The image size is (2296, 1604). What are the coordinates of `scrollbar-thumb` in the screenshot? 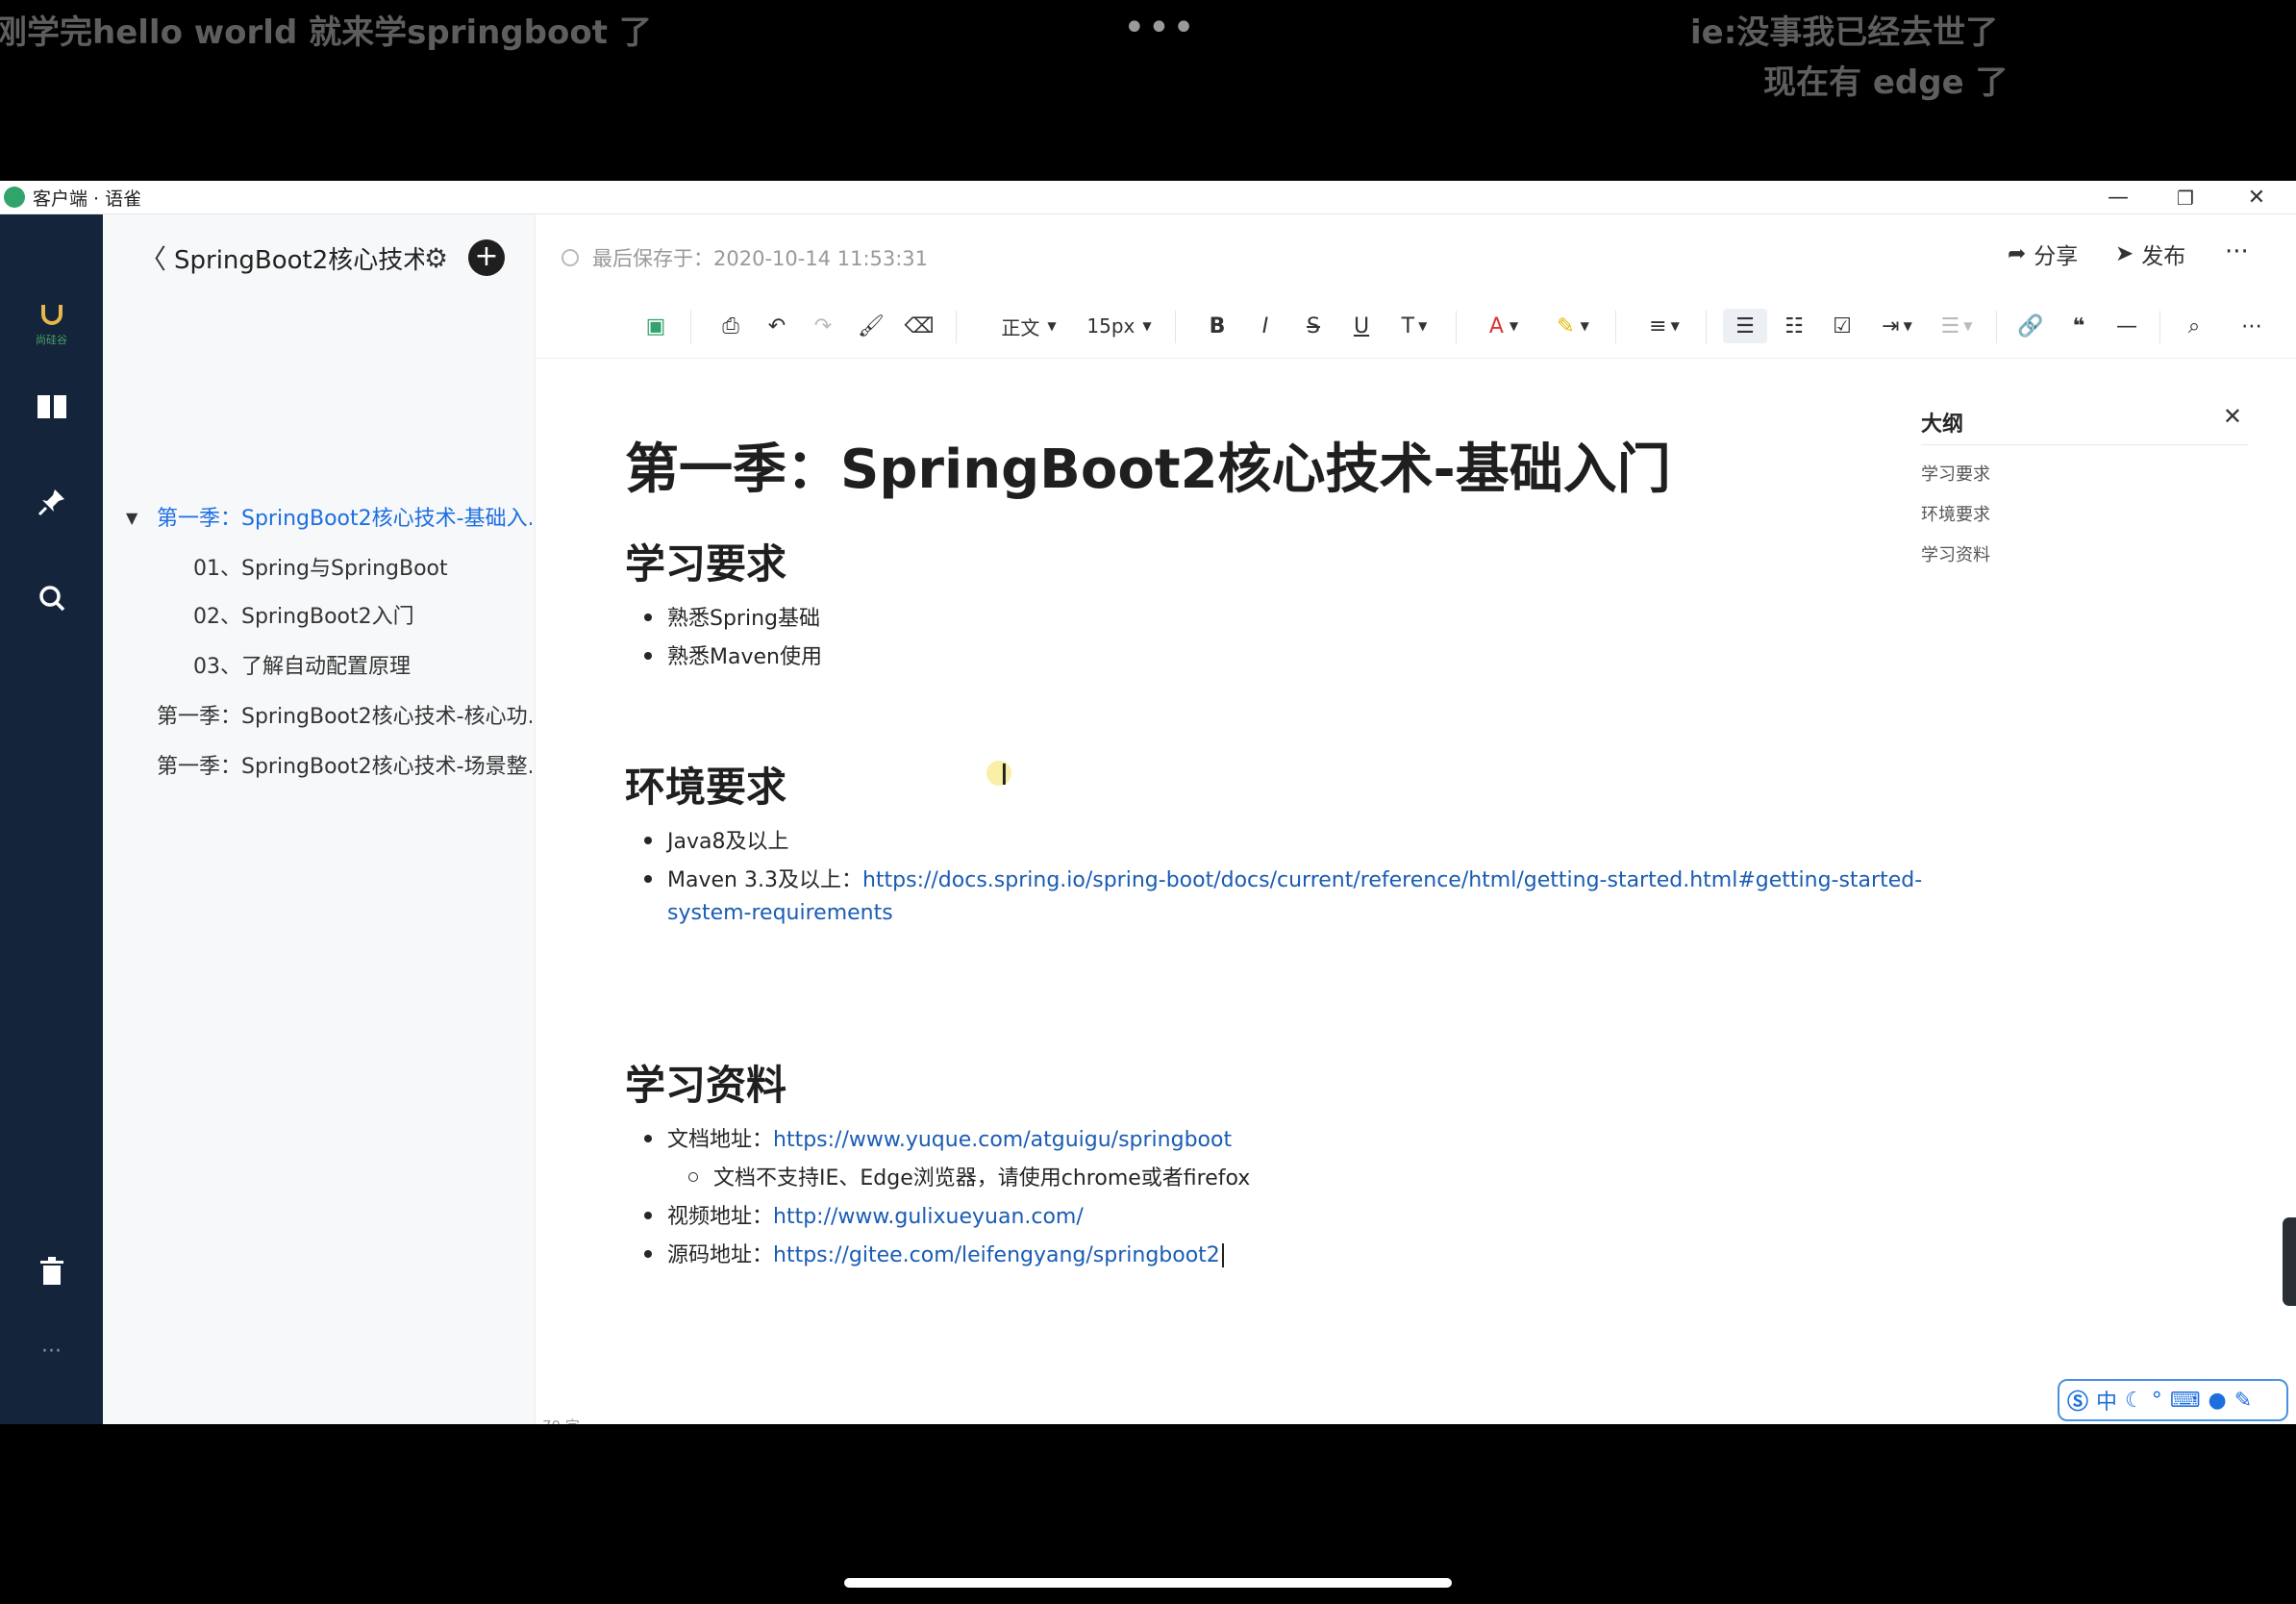 It's located at (2289, 1261).